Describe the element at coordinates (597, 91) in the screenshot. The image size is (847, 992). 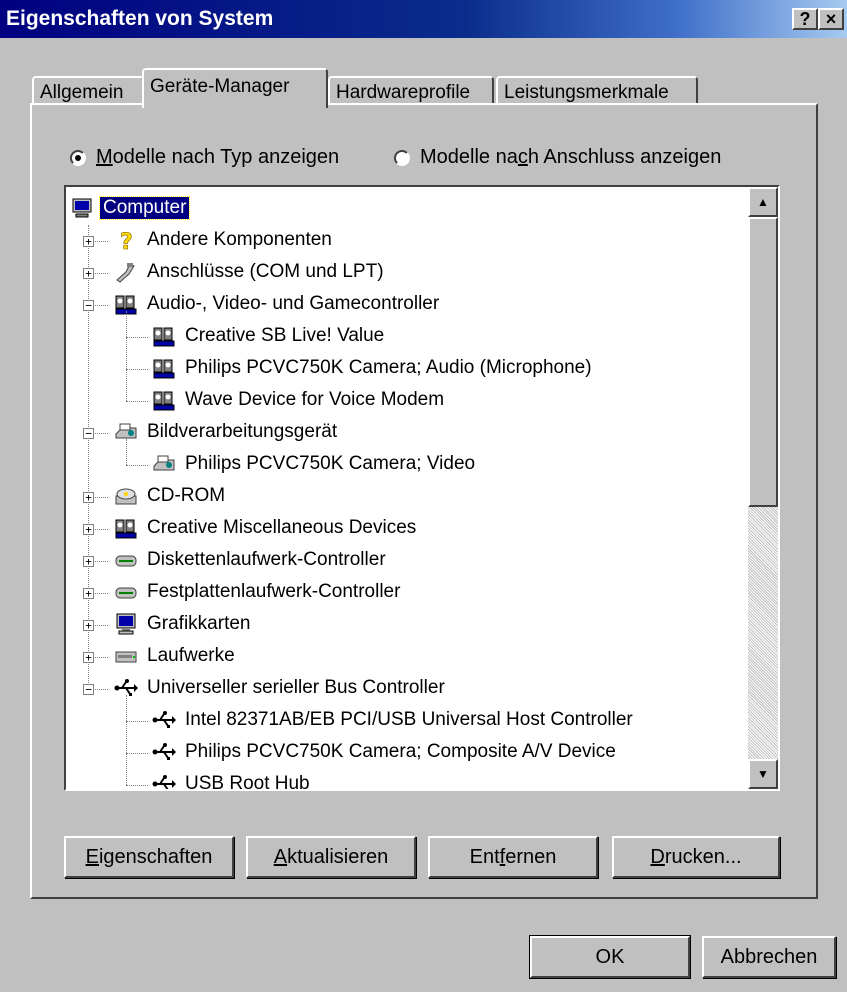
I see `tab-leistungsmerkmale: Leistungsmerkmale` at that location.